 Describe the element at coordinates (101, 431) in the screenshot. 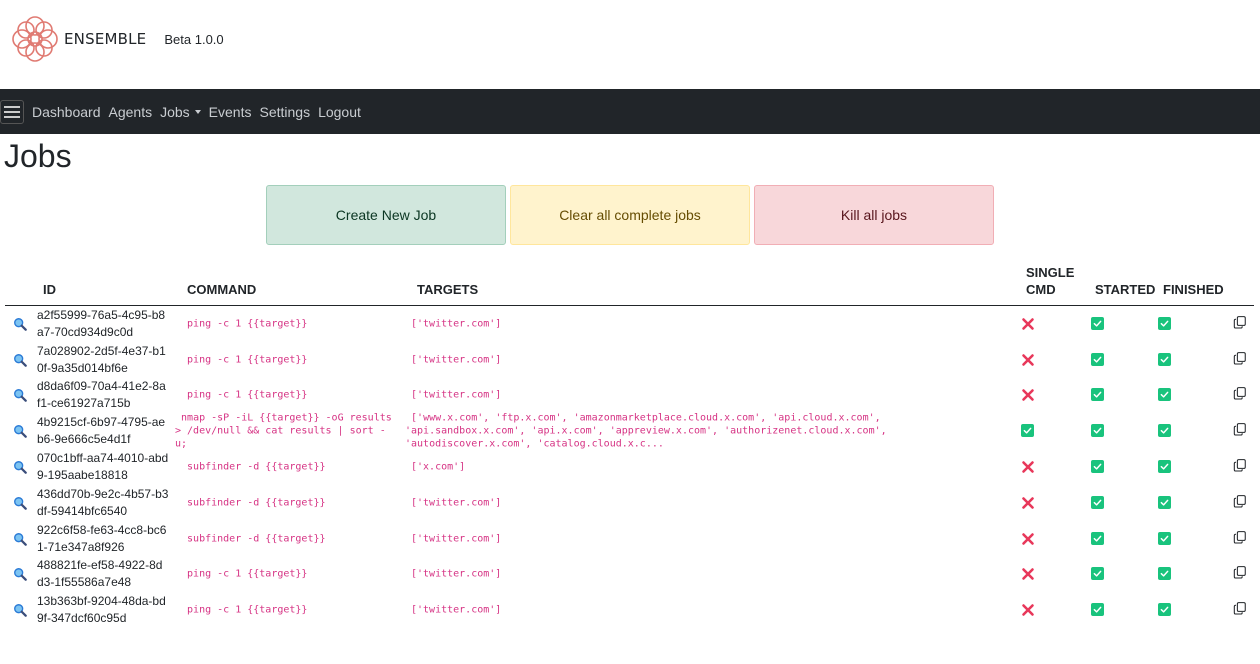

I see `job-id: 4b9215cf-6b97-4795-aeb6-9e666c5e4d1f` at that location.